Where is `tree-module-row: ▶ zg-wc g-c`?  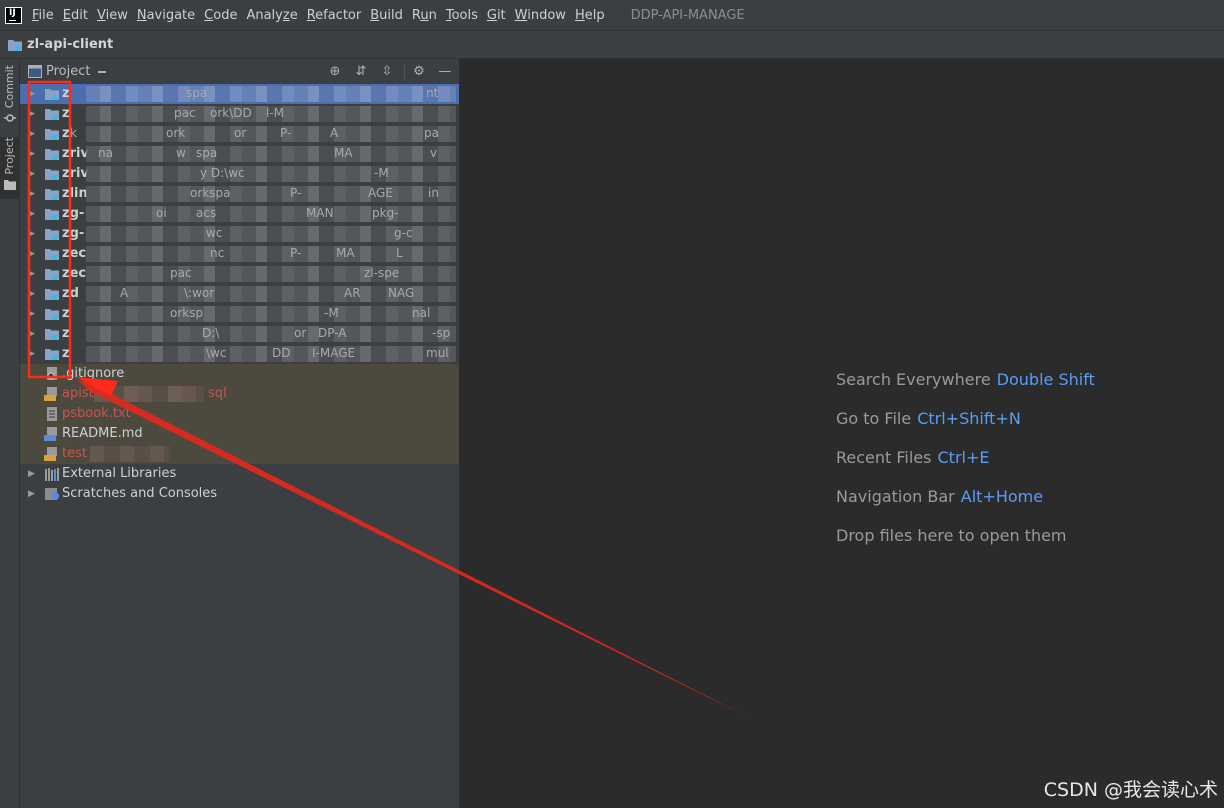 tree-module-row: ▶ zg-wc g-c is located at coordinates (239, 234).